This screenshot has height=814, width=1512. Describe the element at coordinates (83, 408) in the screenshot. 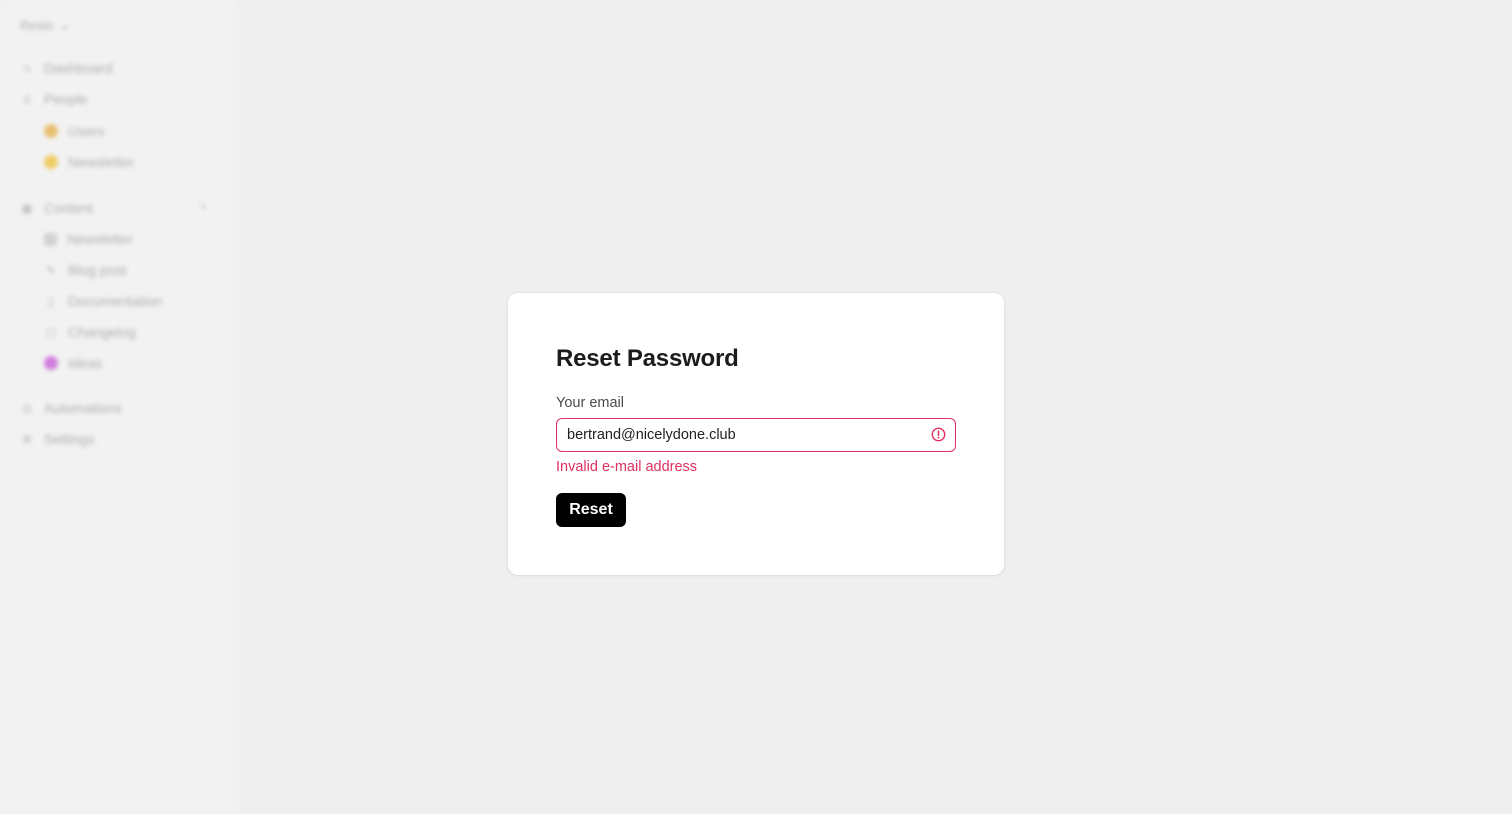

I see `sidebar-item-label: Automations` at that location.